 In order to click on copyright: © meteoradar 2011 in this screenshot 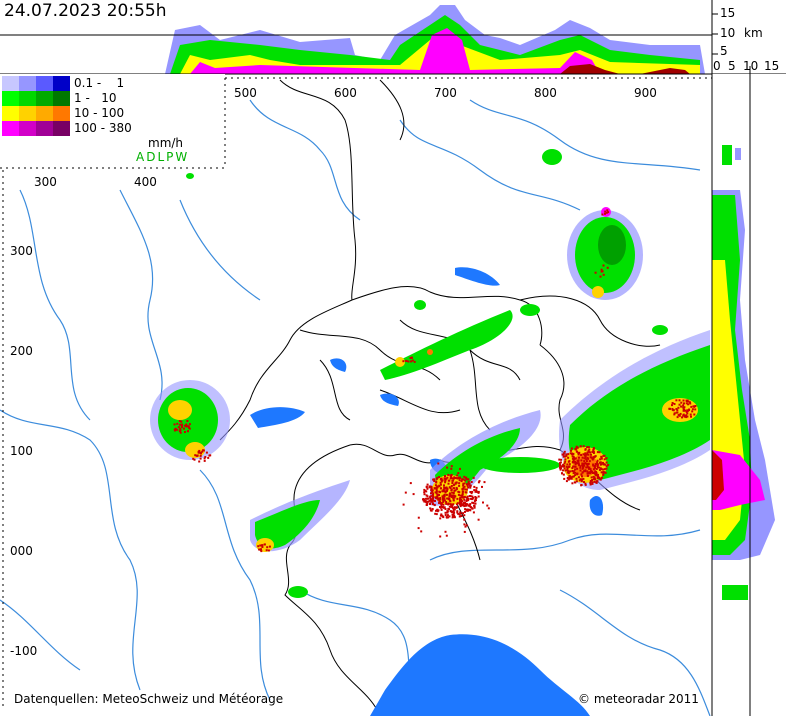, I will do `click(638, 699)`.